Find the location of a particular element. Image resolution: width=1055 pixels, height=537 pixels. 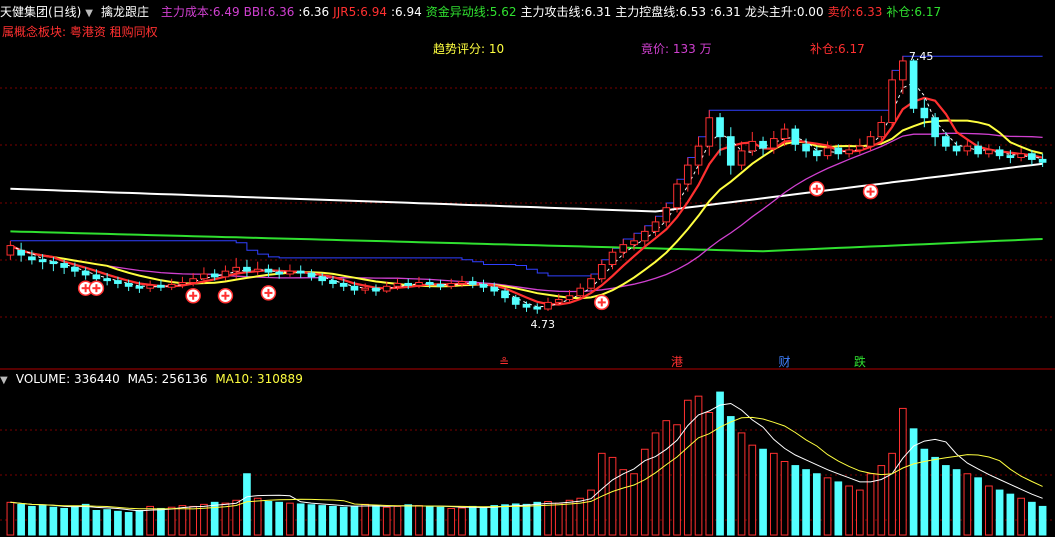

event-marker: 财 is located at coordinates (785, 362).